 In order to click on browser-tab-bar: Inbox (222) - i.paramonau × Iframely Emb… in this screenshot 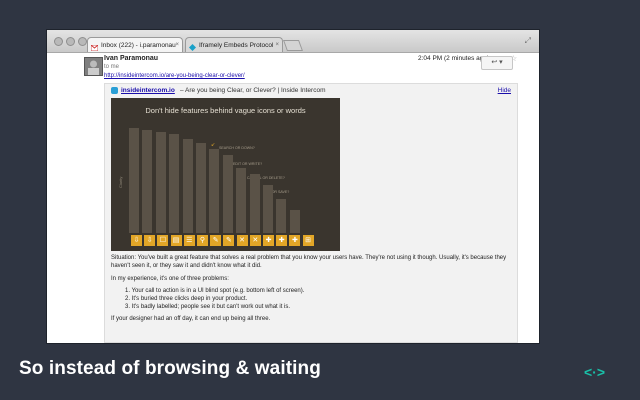, I will do `click(293, 41)`.